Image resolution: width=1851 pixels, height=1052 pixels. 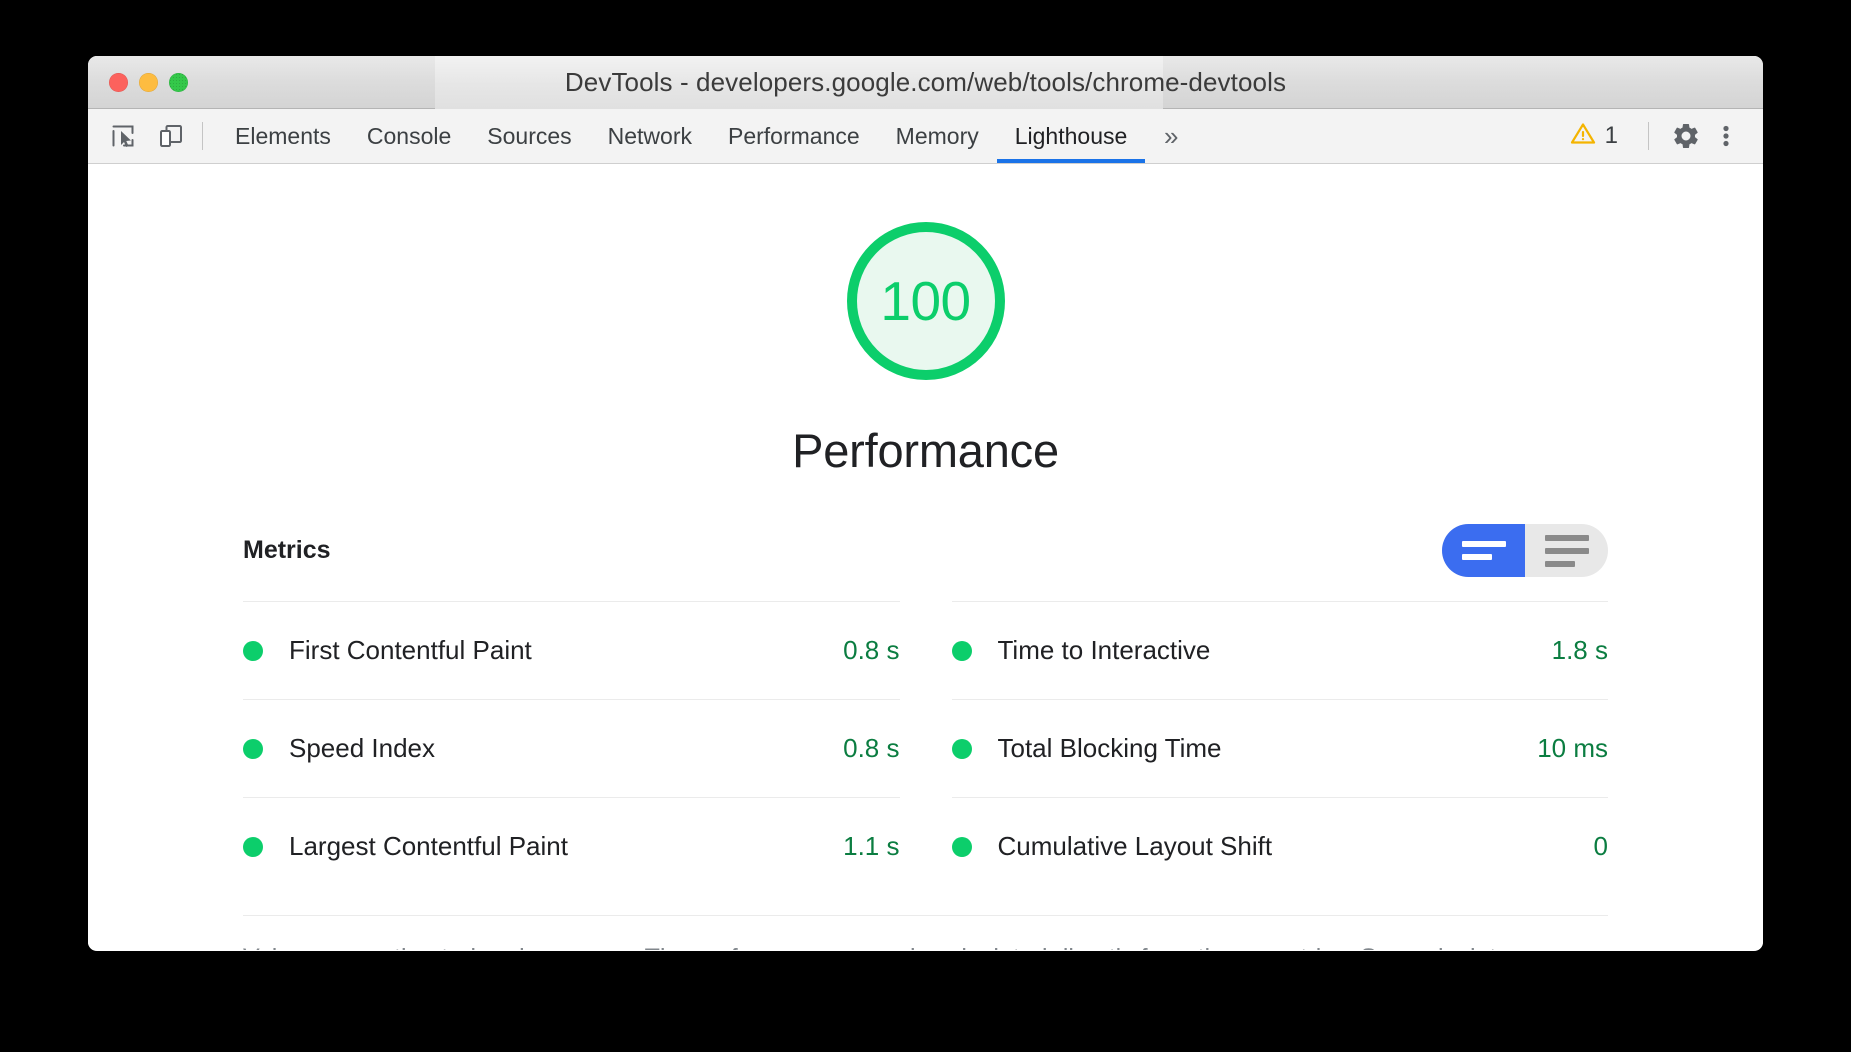 What do you see at coordinates (871, 846) in the screenshot?
I see `metric-value: 1.1 s` at bounding box center [871, 846].